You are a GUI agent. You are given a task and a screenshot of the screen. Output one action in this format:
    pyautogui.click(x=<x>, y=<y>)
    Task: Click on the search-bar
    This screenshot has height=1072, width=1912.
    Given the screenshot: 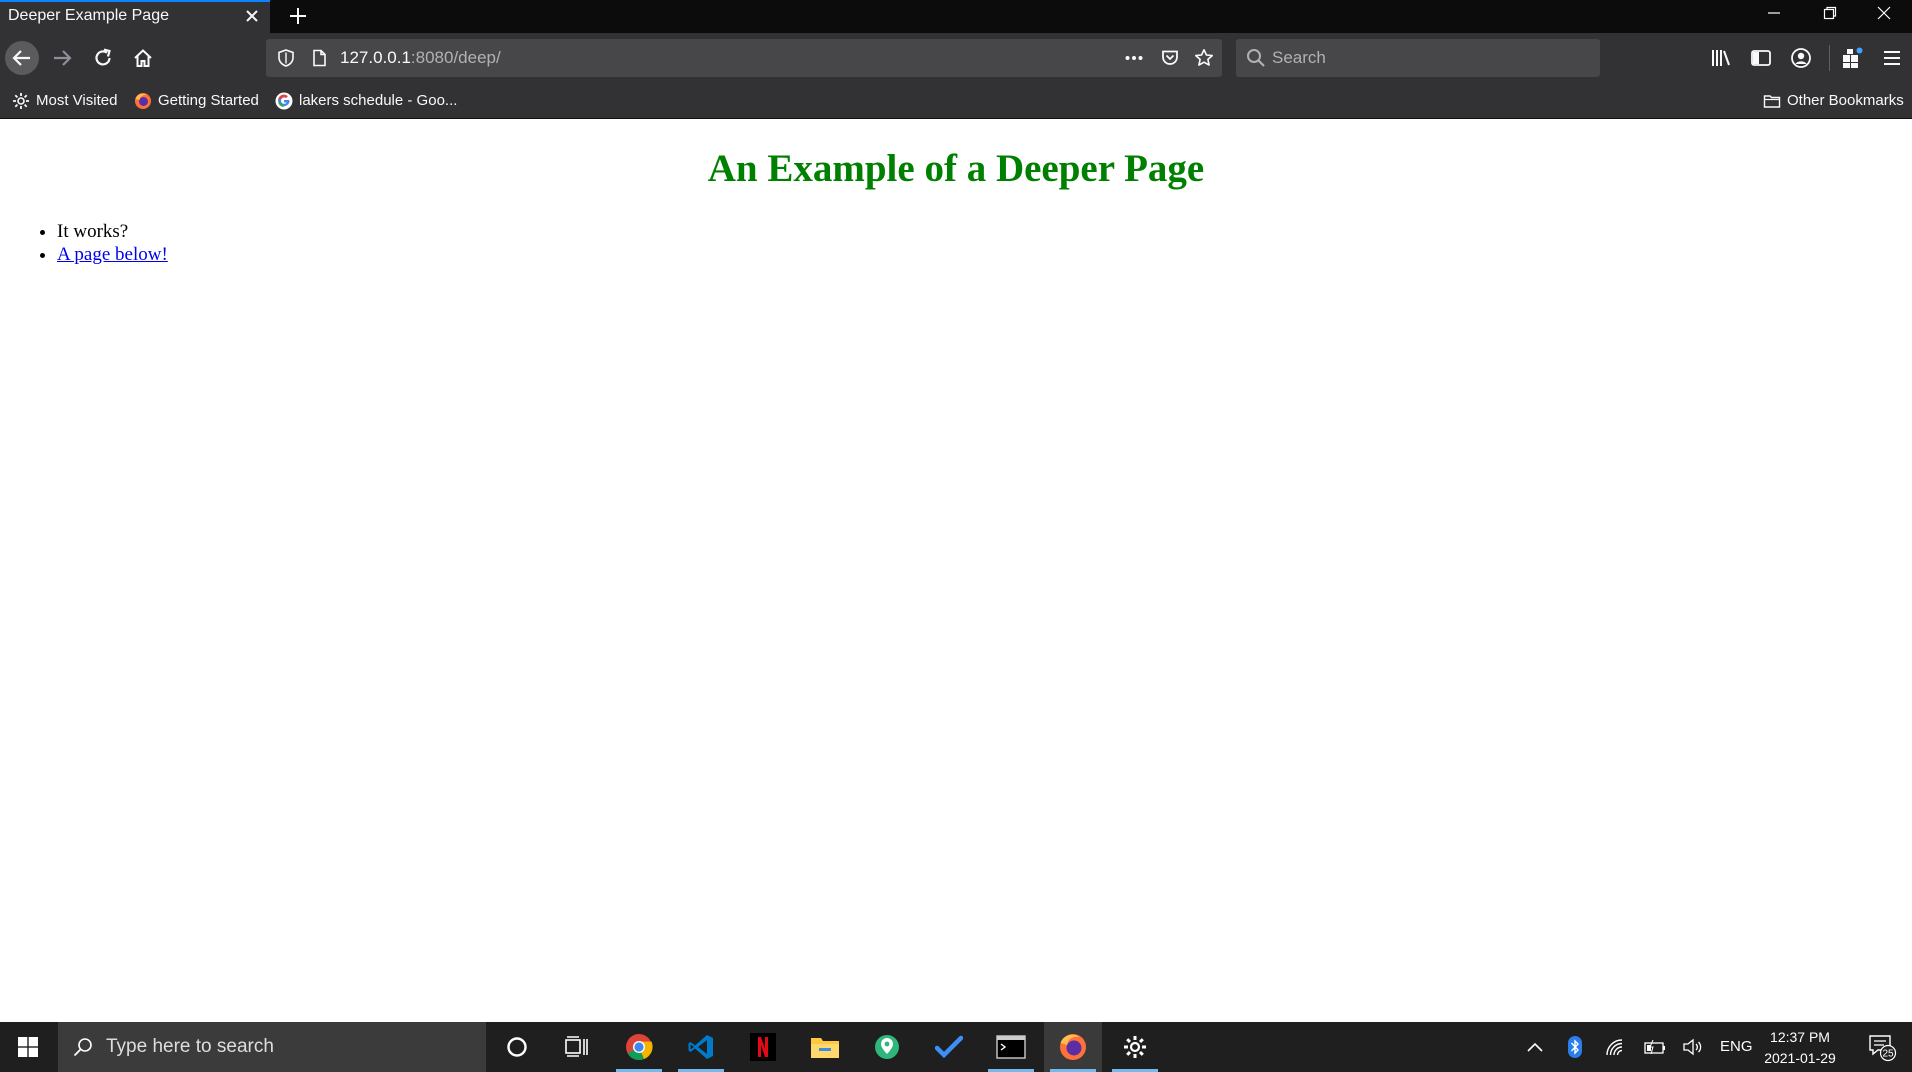 What is the action you would take?
    pyautogui.click(x=1418, y=58)
    